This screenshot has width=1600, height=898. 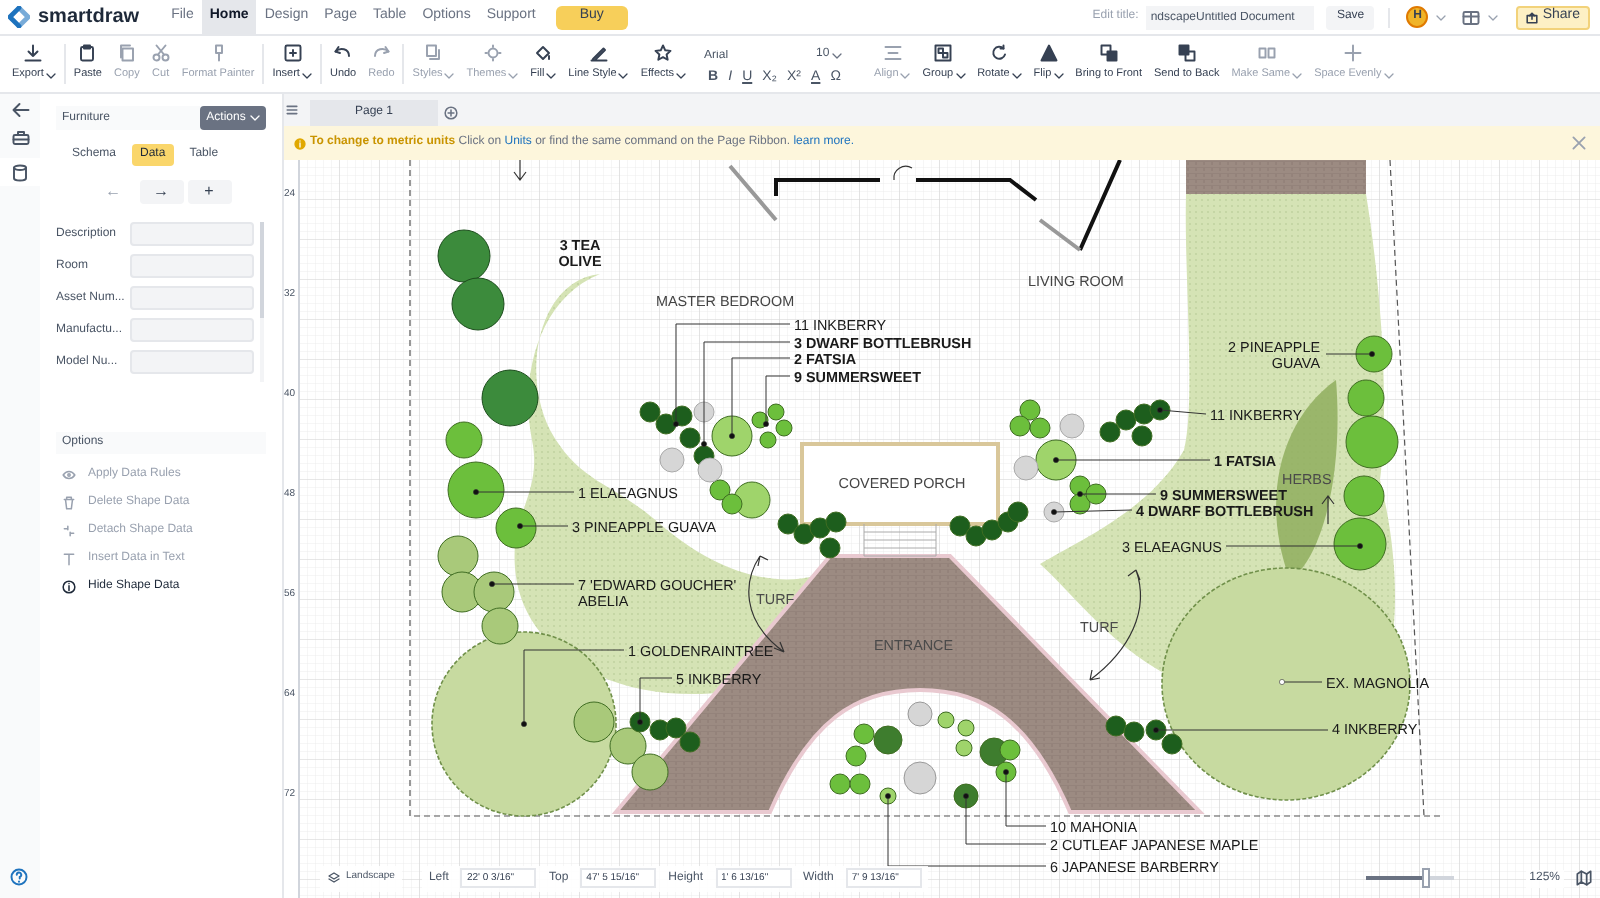 I want to click on menu-icon, so click(x=292, y=110).